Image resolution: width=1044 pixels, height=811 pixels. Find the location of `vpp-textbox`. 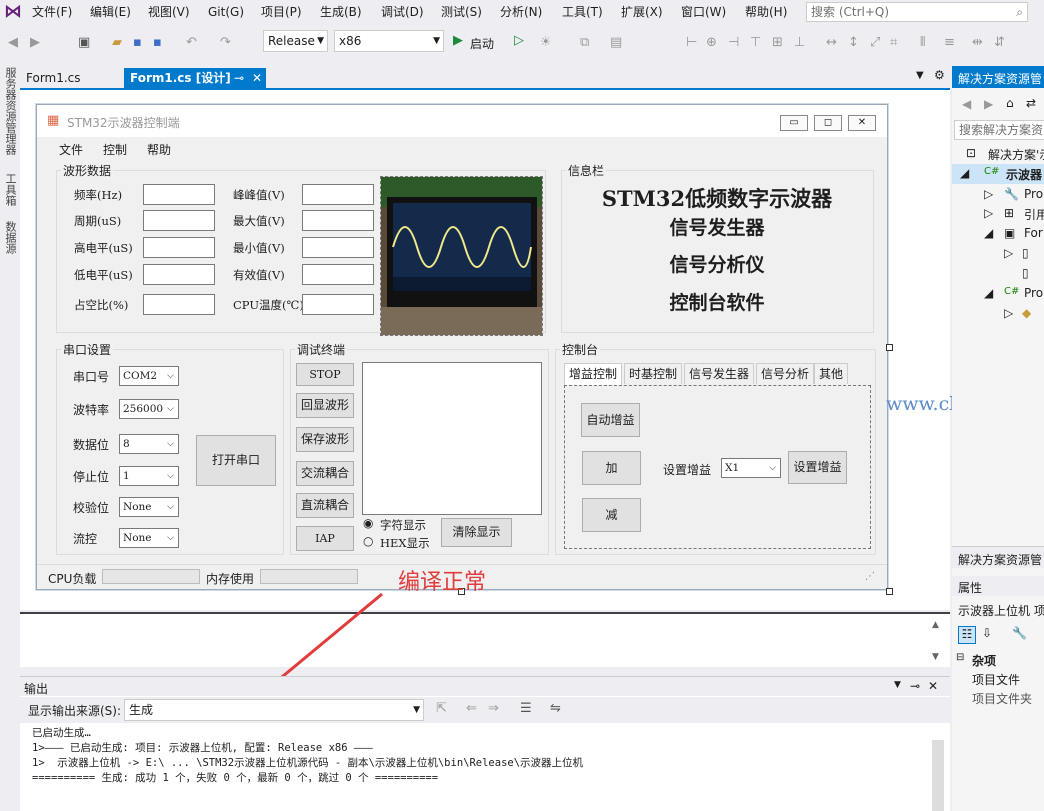

vpp-textbox is located at coordinates (338, 194).